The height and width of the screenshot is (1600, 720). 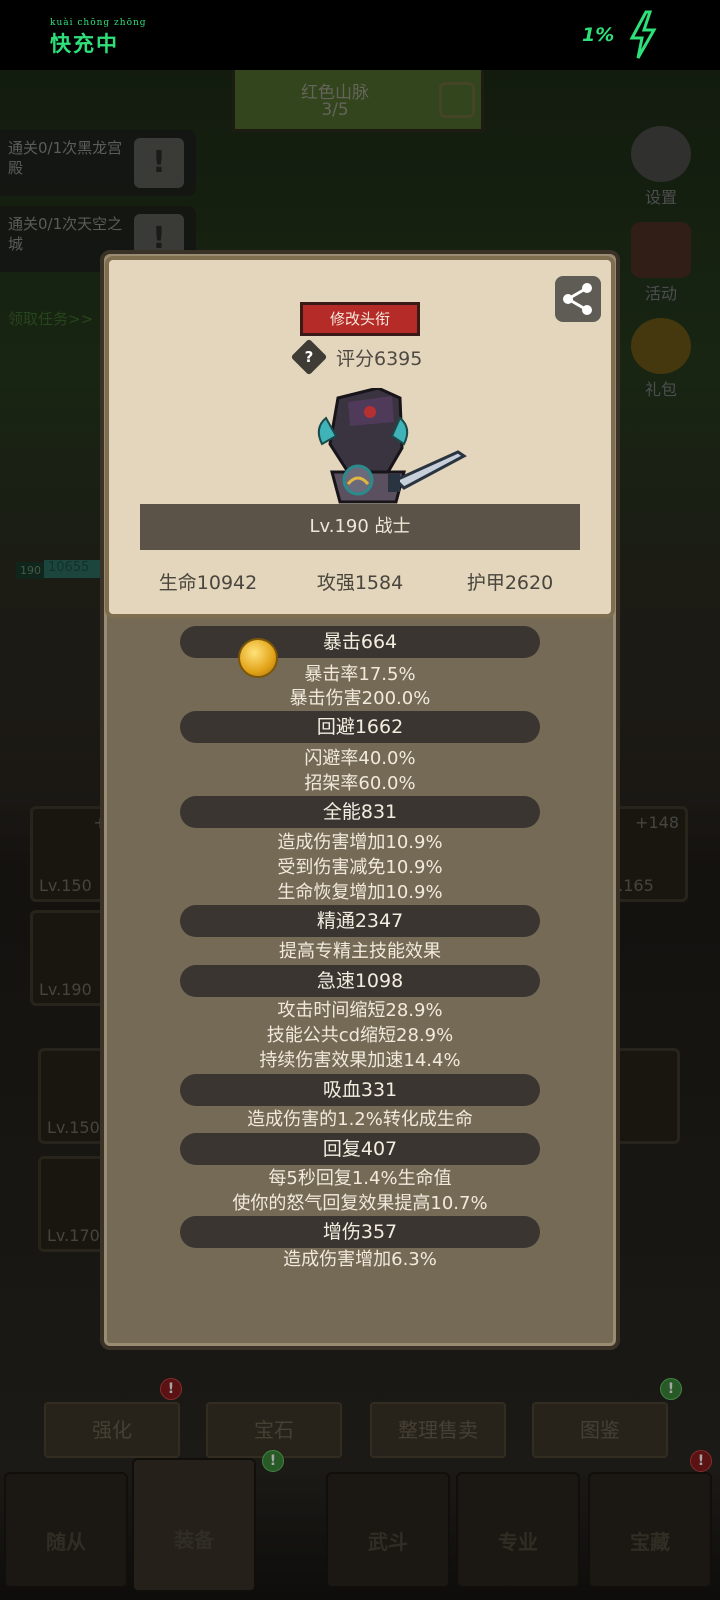 I want to click on stat-header: 回复407, so click(x=360, y=1149).